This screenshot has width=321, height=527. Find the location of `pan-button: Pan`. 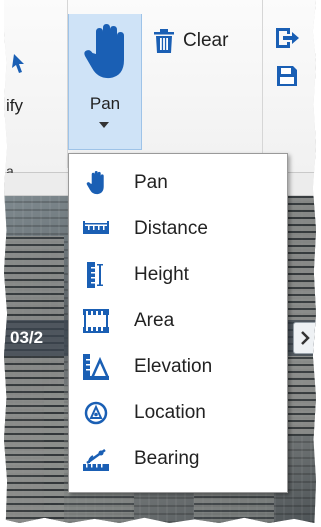

pan-button: Pan is located at coordinates (105, 82).